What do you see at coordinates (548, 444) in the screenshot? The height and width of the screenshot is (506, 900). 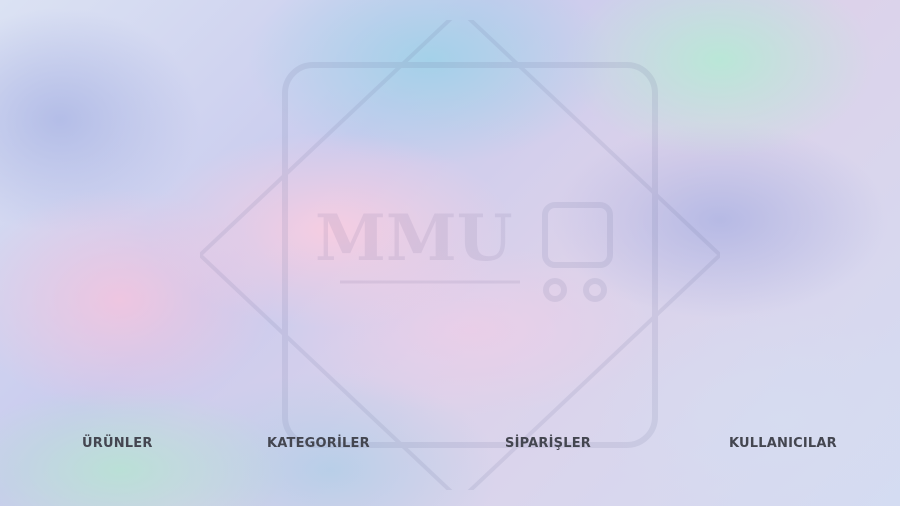 I see `nav-item-siparisler: SİPARİŞLER` at bounding box center [548, 444].